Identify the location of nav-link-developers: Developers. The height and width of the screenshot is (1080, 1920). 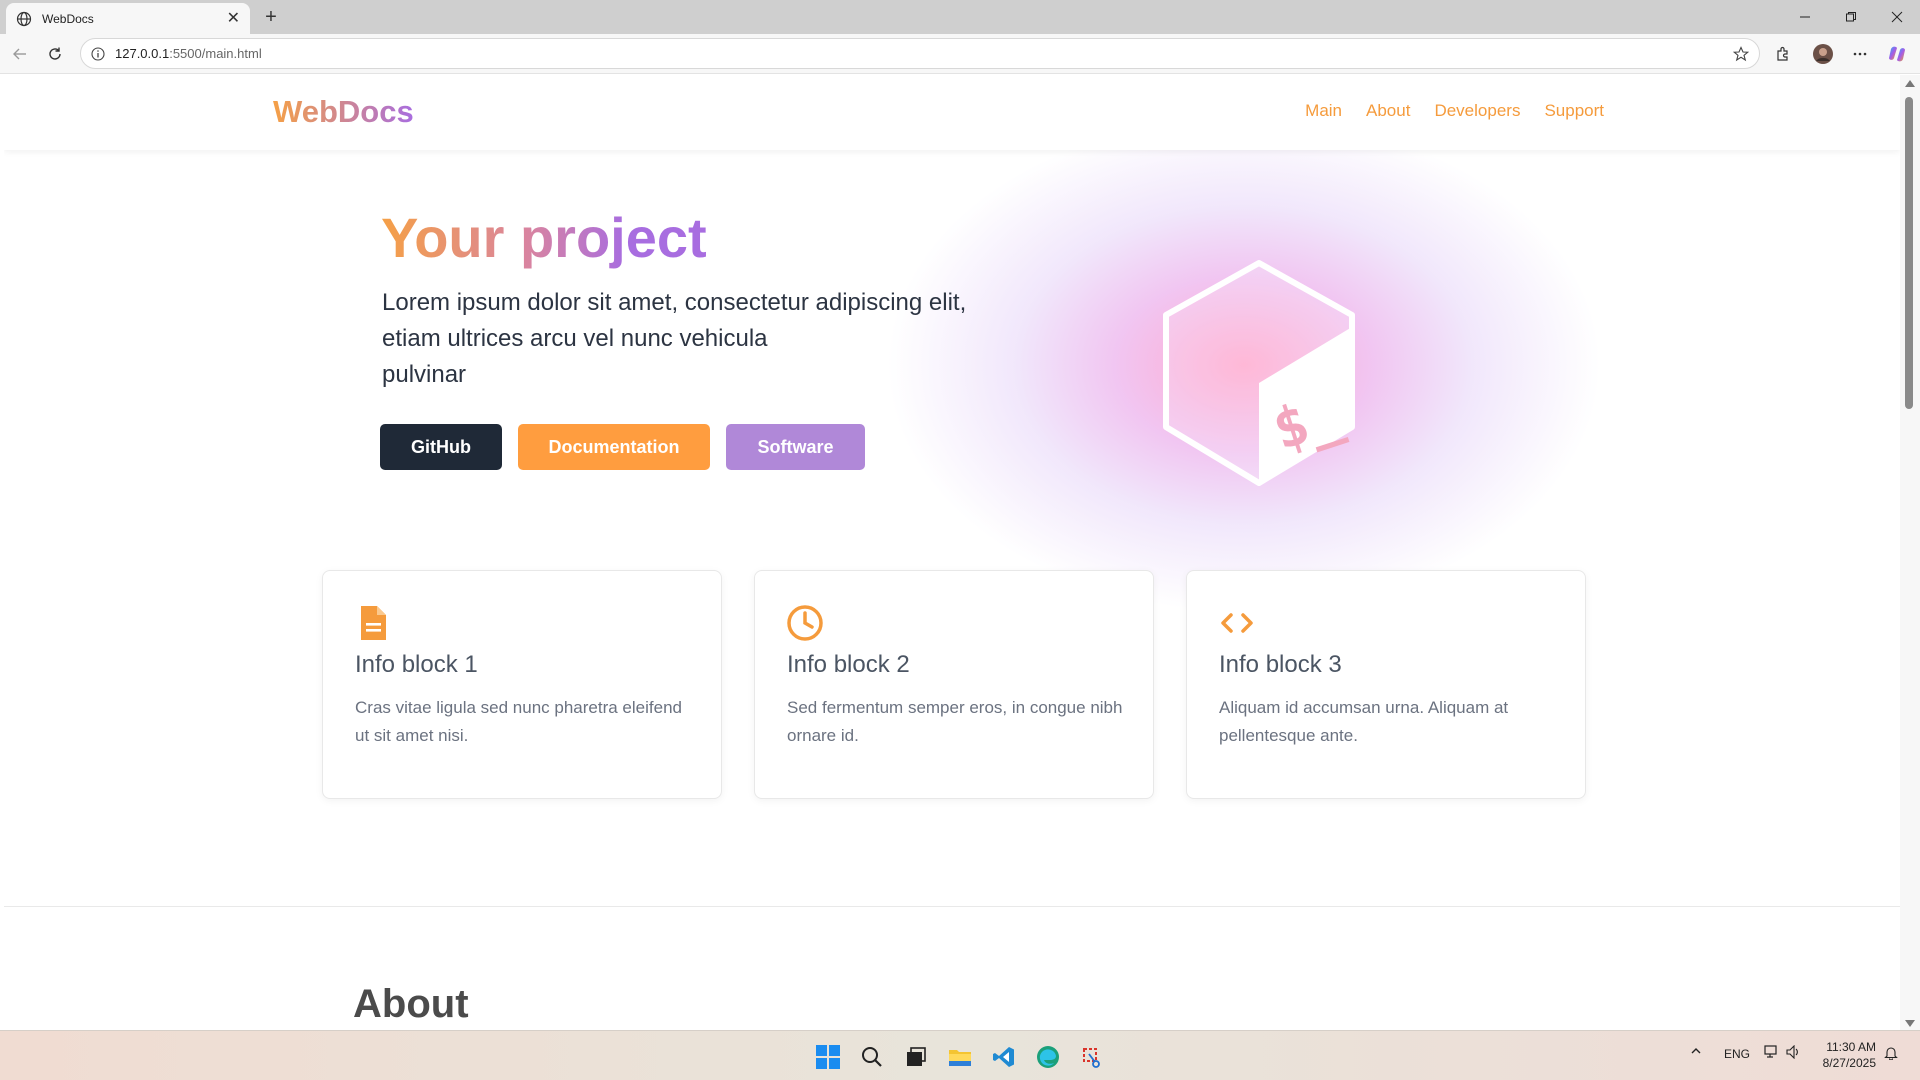
(1477, 111).